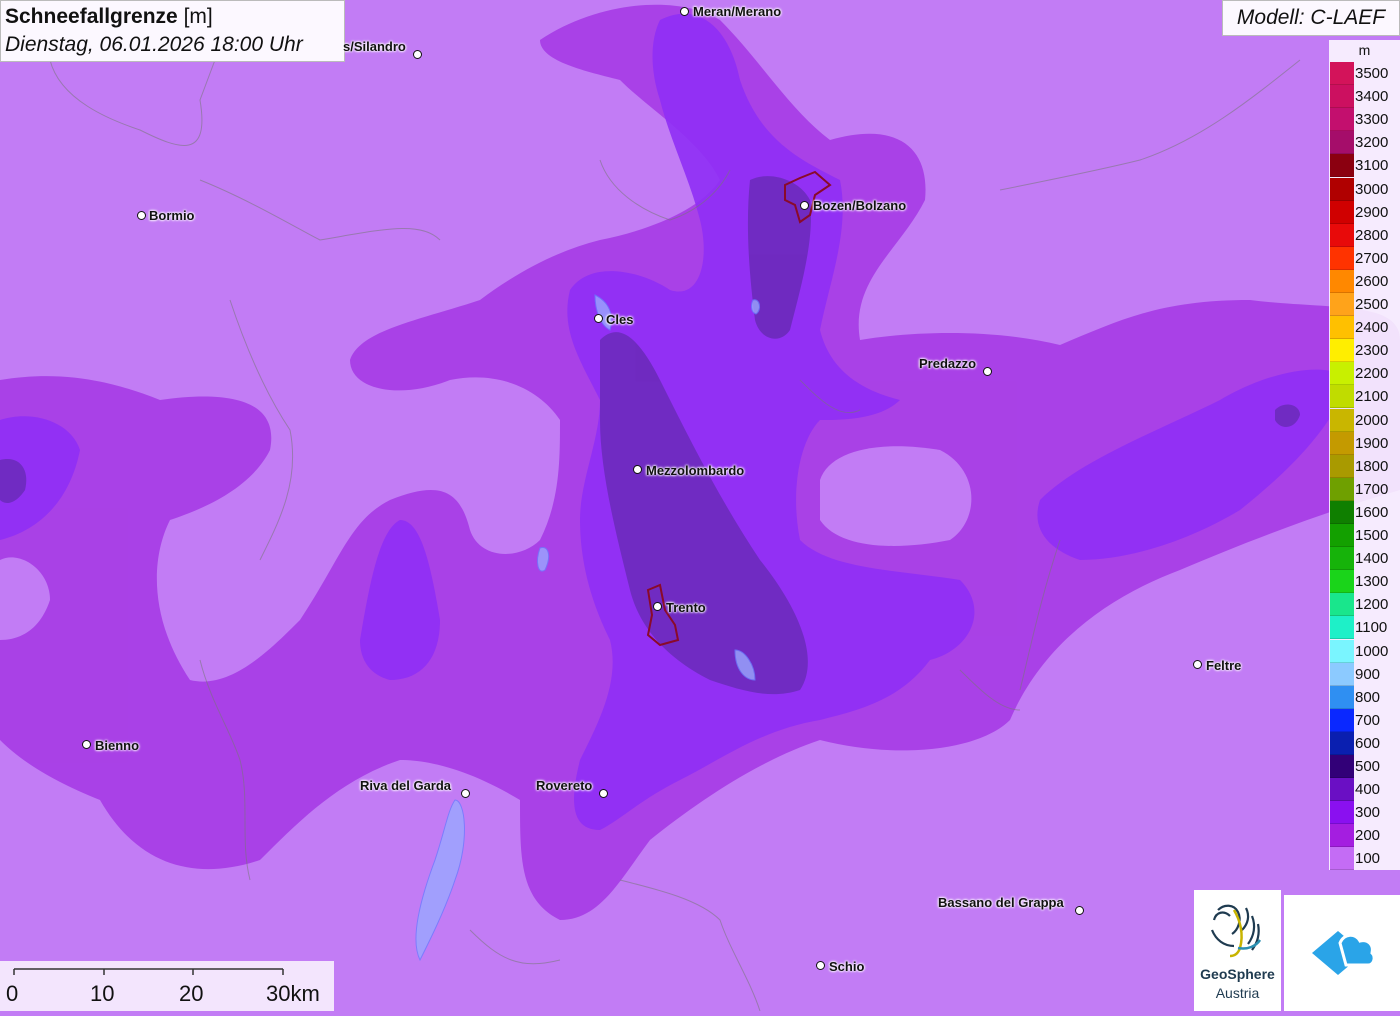 The height and width of the screenshot is (1016, 1400). I want to click on legend-label: 1500, so click(1372, 535).